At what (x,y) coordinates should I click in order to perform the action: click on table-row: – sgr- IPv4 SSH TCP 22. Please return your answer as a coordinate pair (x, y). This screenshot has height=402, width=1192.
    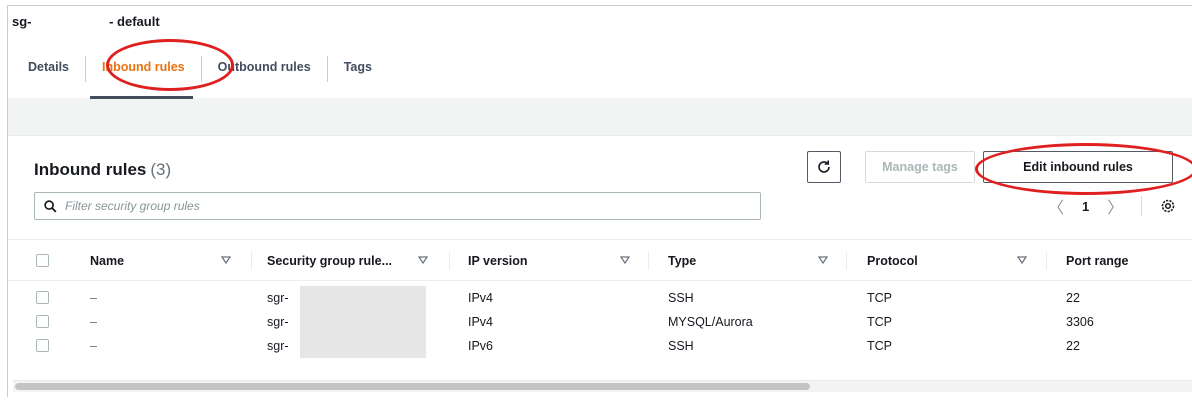
    Looking at the image, I should click on (600, 298).